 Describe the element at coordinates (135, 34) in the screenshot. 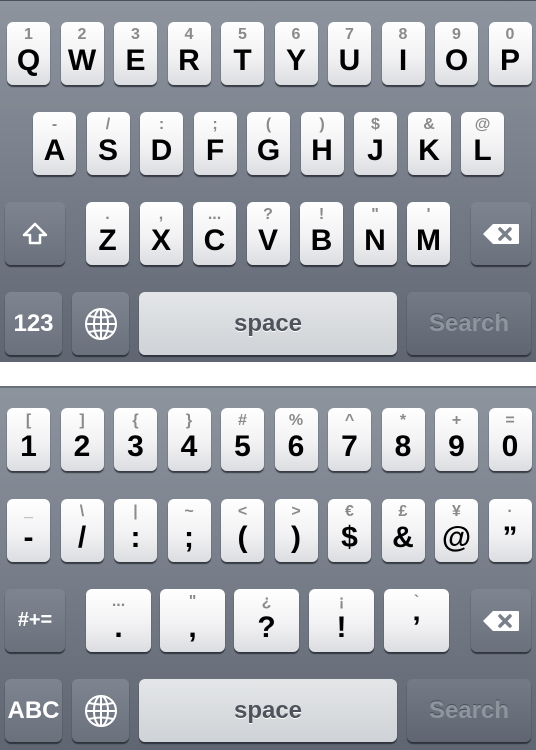

I see `key-secondary-label: 3` at that location.